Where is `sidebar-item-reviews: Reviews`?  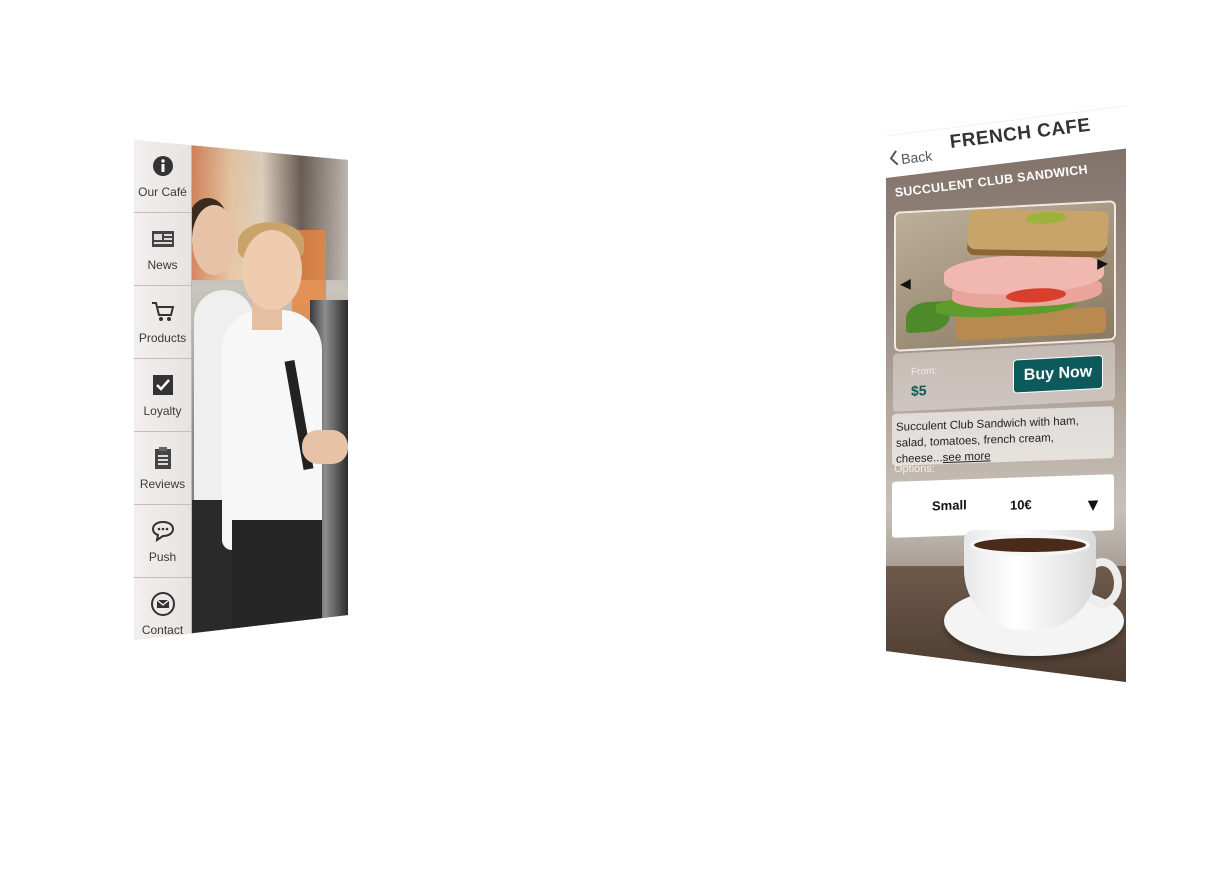
sidebar-item-reviews: Reviews is located at coordinates (162, 468).